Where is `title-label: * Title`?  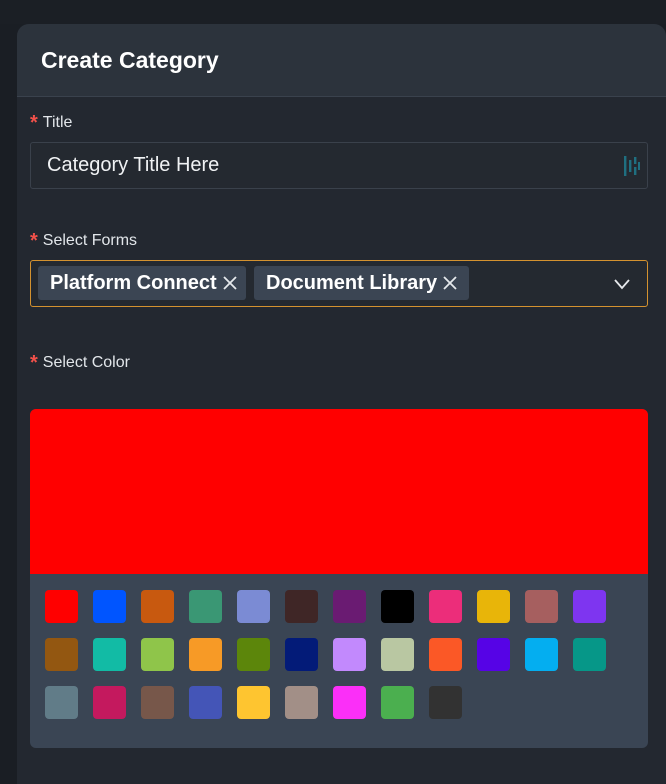
title-label: * Title is located at coordinates (51, 123).